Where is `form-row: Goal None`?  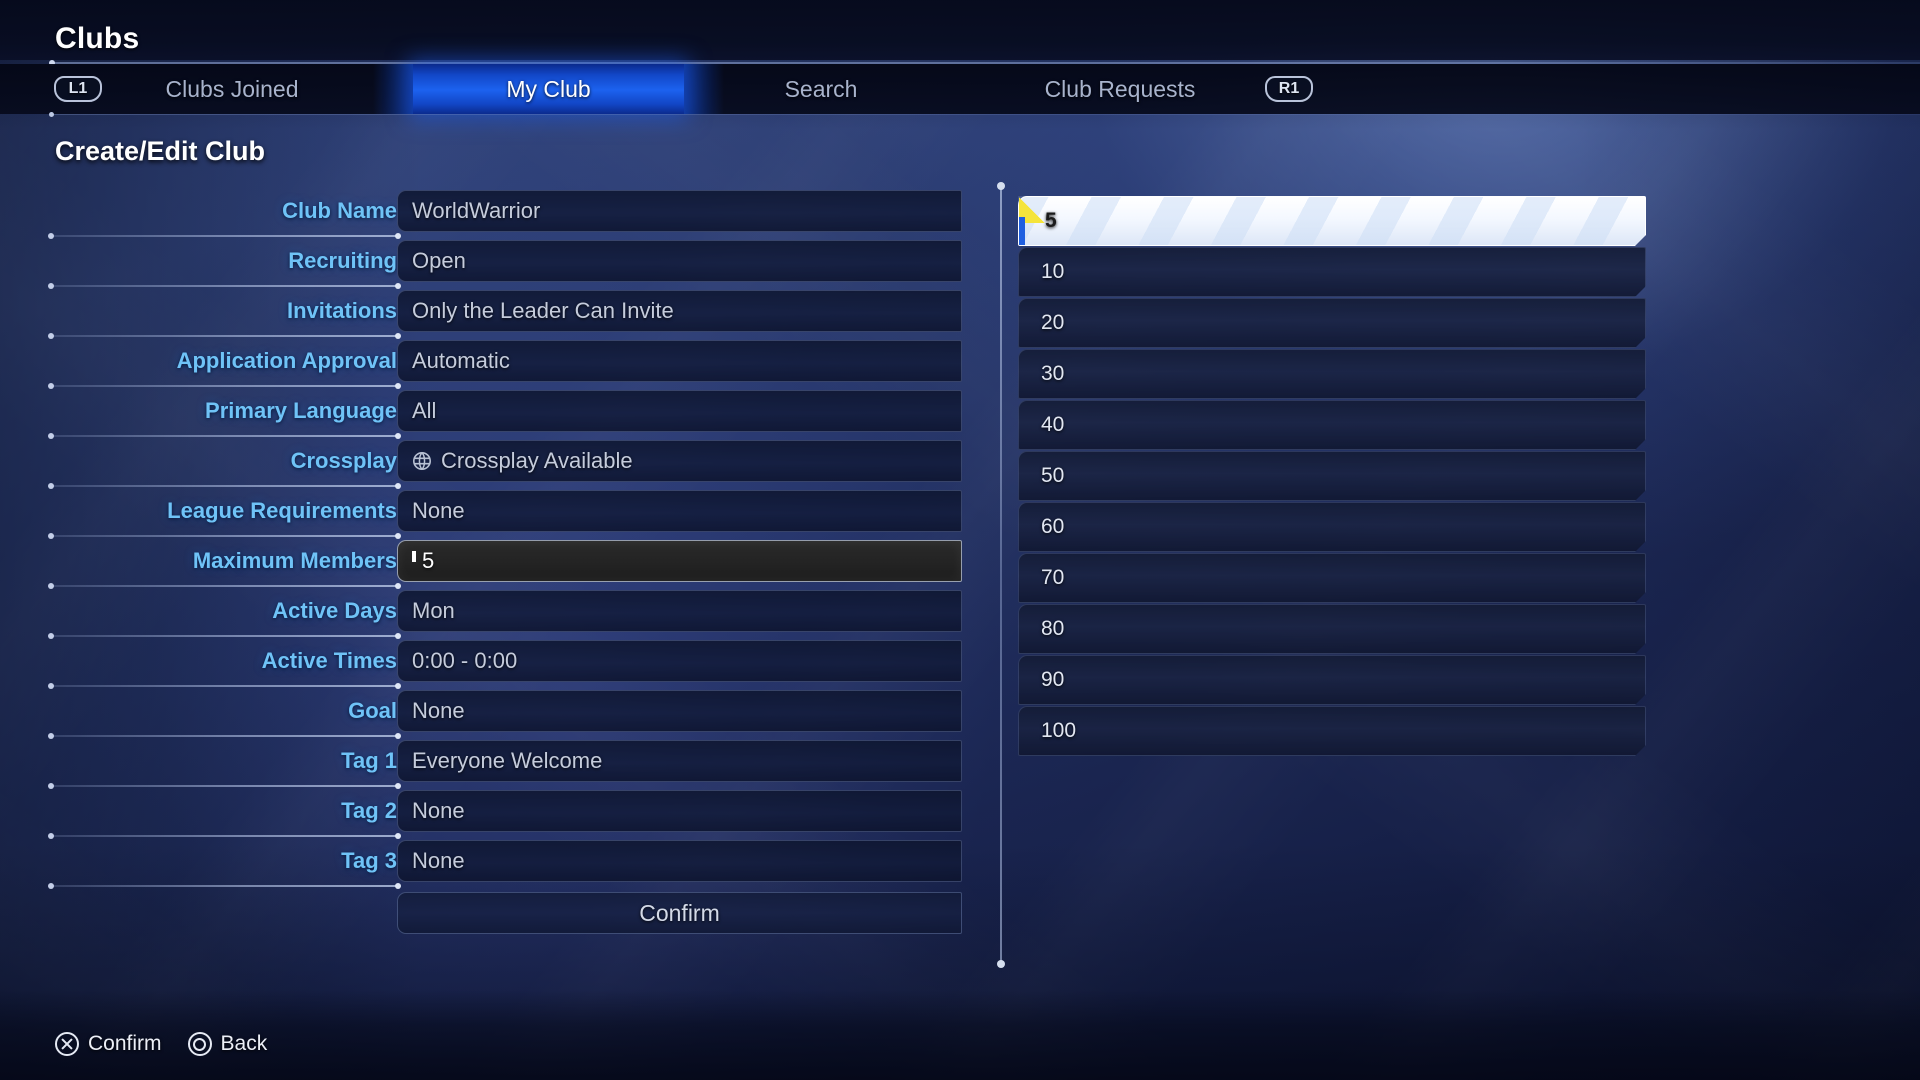 form-row: Goal None is located at coordinates (505, 715).